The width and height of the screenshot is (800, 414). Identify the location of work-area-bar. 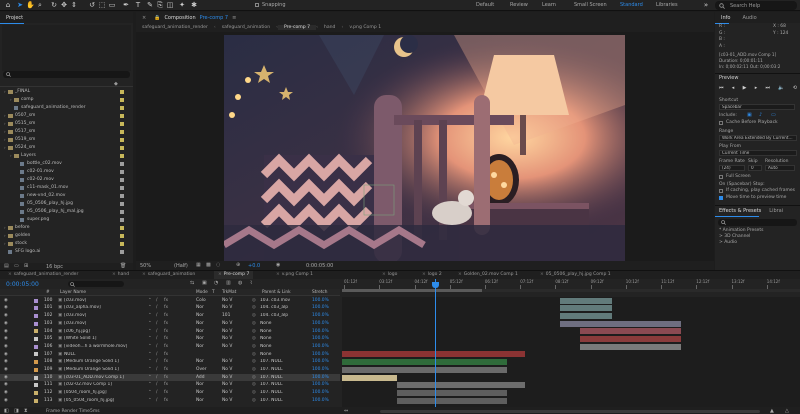
(571, 290).